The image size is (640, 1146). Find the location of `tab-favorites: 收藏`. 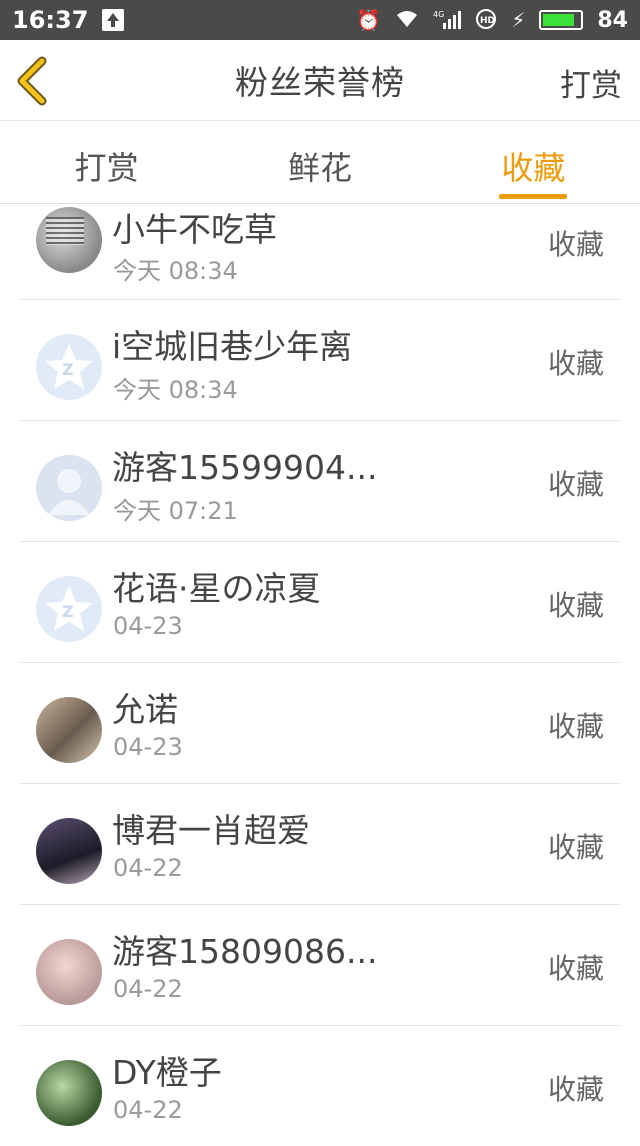

tab-favorites: 收藏 is located at coordinates (533, 162).